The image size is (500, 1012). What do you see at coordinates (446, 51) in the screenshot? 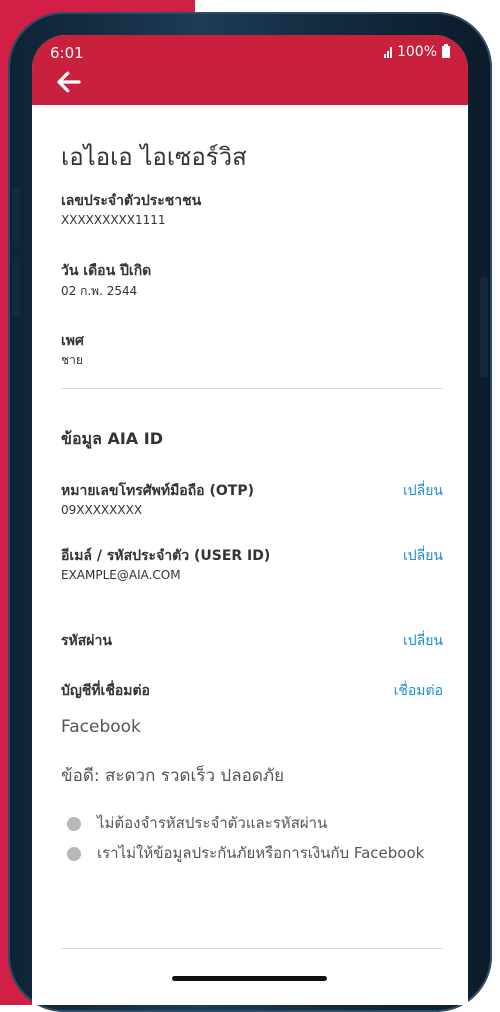
I see `battery-icon` at bounding box center [446, 51].